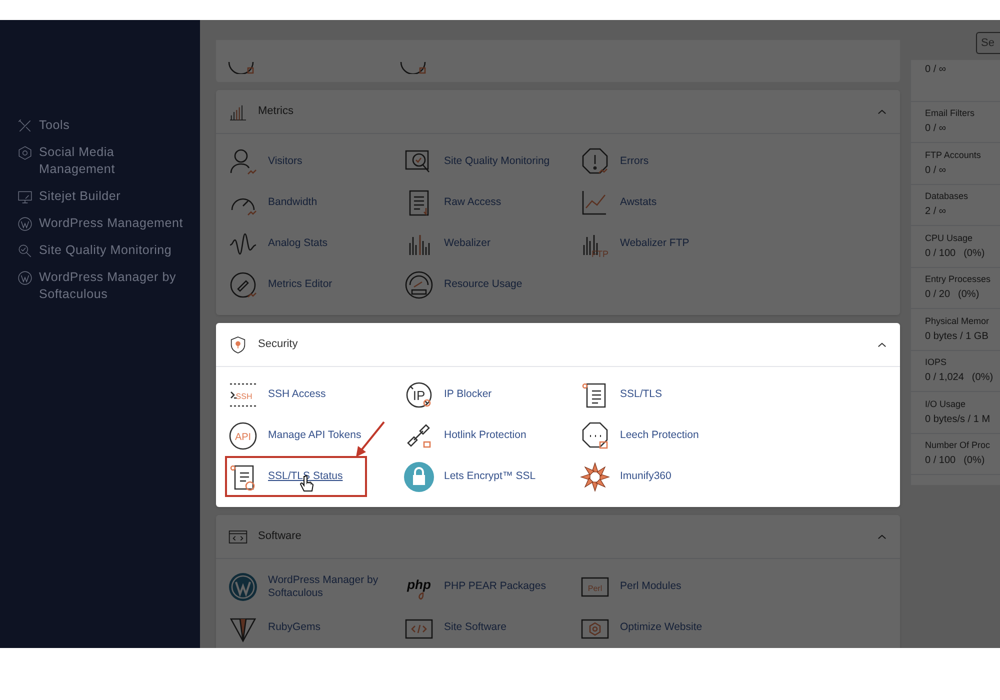 This screenshot has width=1000, height=700. Describe the element at coordinates (958, 445) in the screenshot. I see `stat-label: Number Of Proc` at that location.